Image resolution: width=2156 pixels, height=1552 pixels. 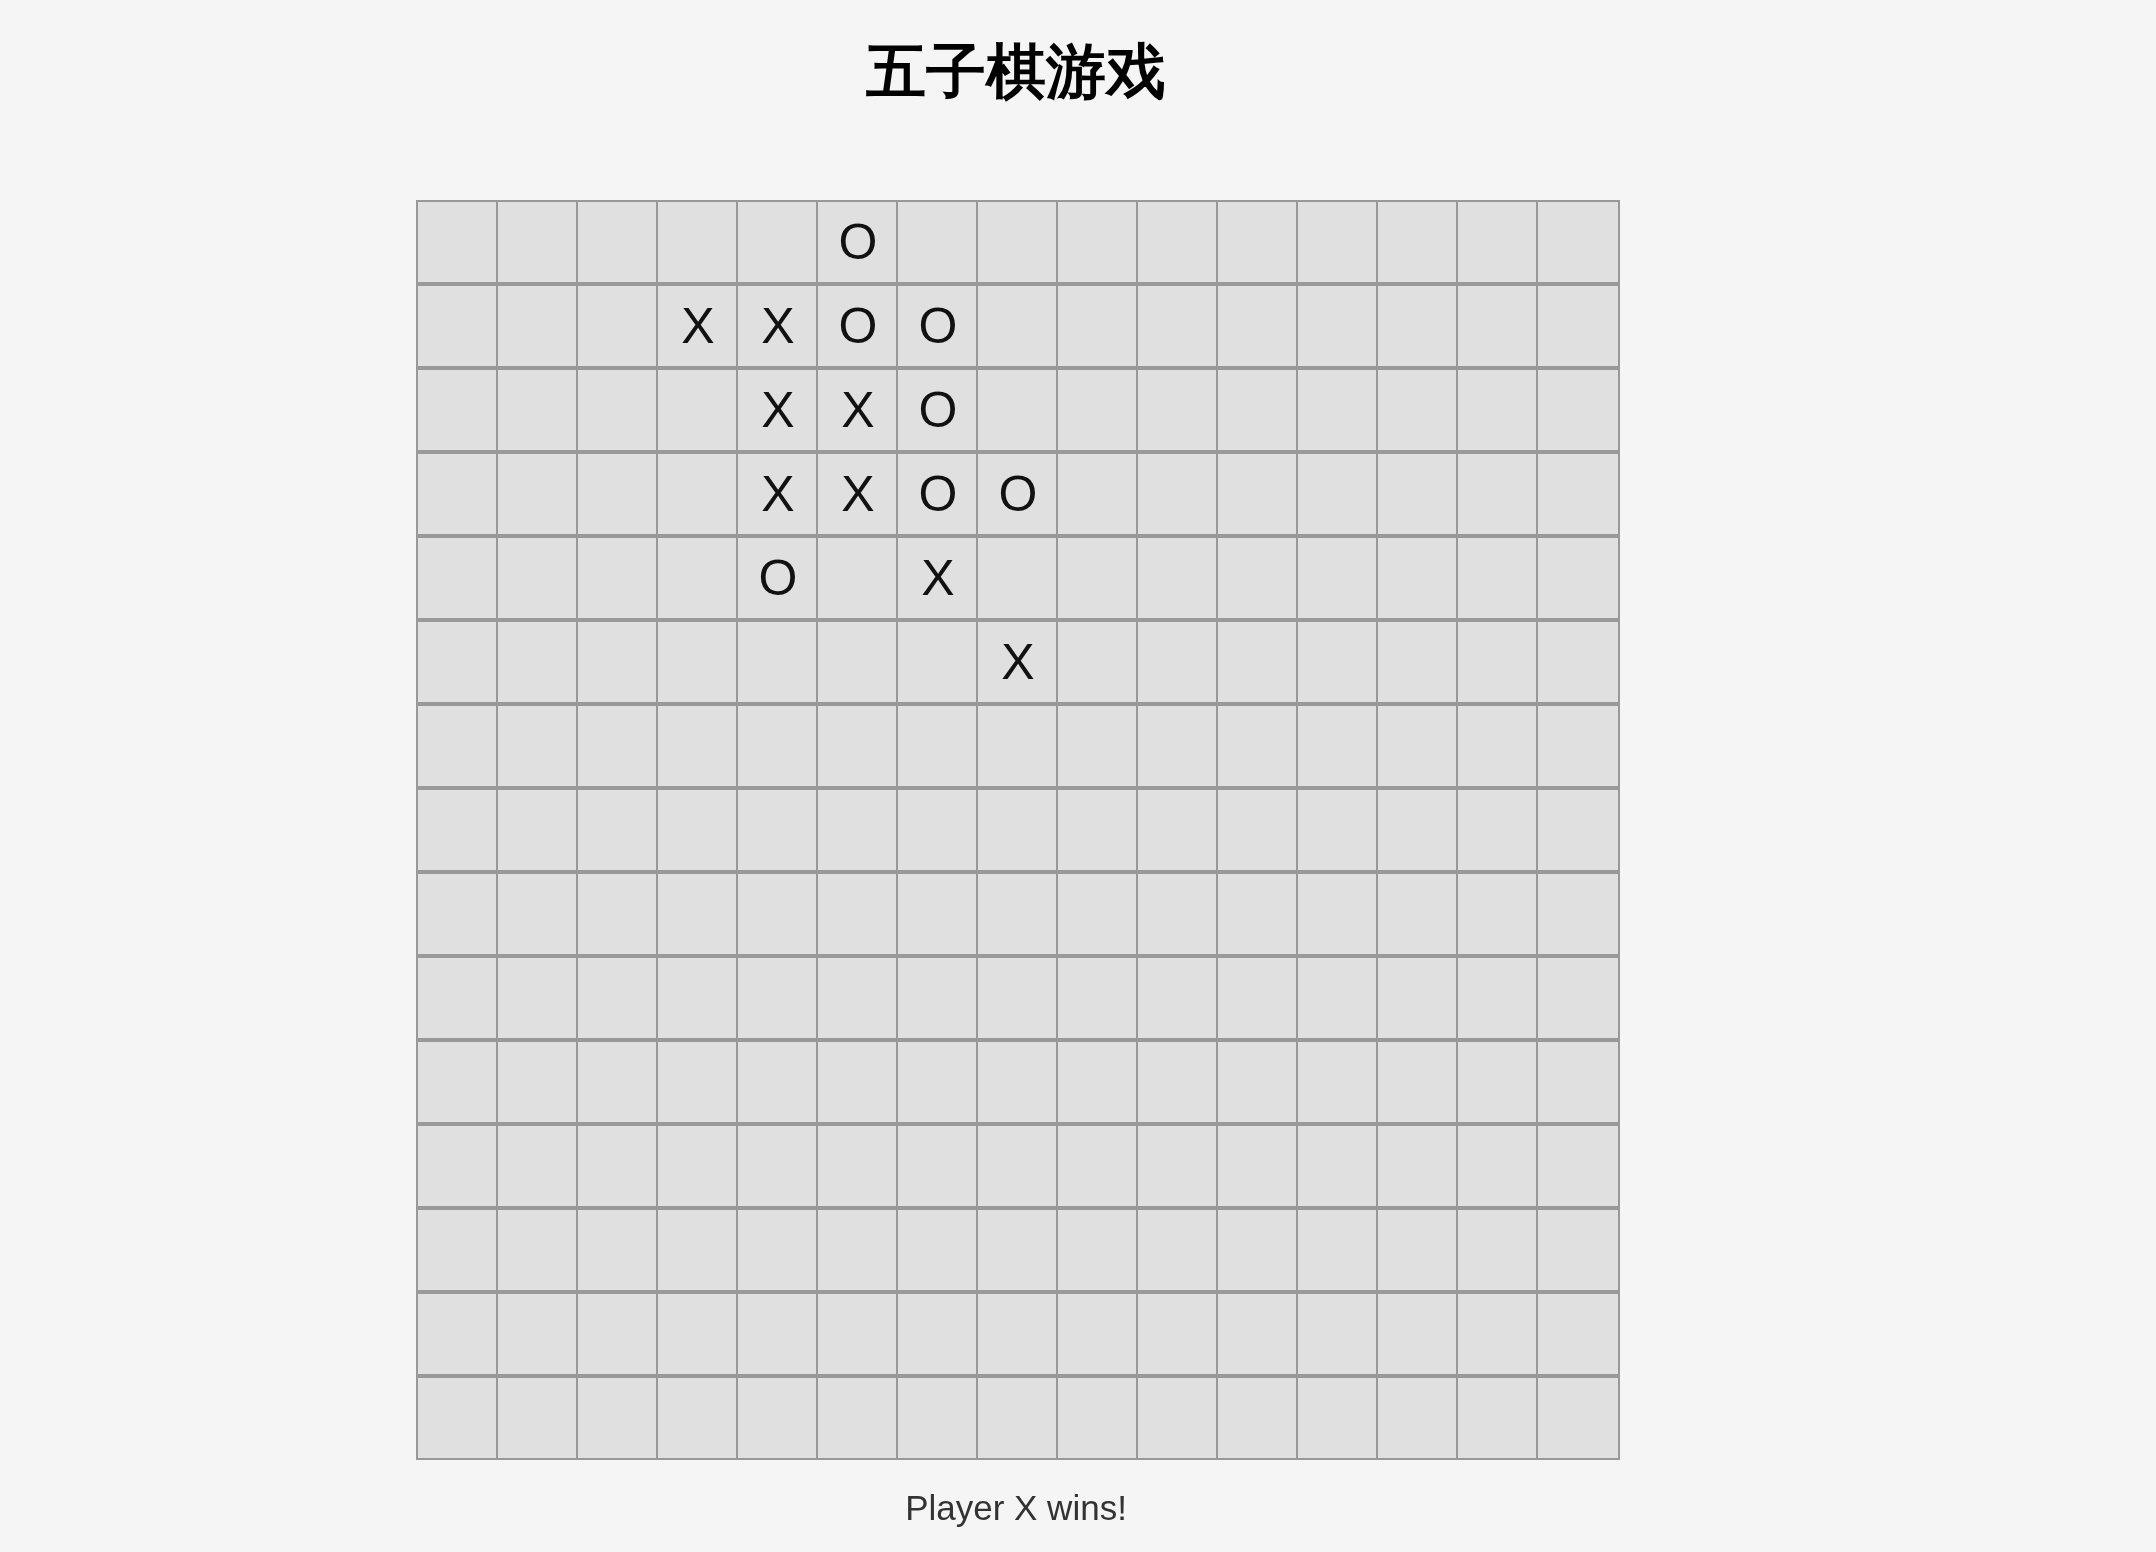 What do you see at coordinates (1016, 1508) in the screenshot?
I see `status-message: Player X wins!` at bounding box center [1016, 1508].